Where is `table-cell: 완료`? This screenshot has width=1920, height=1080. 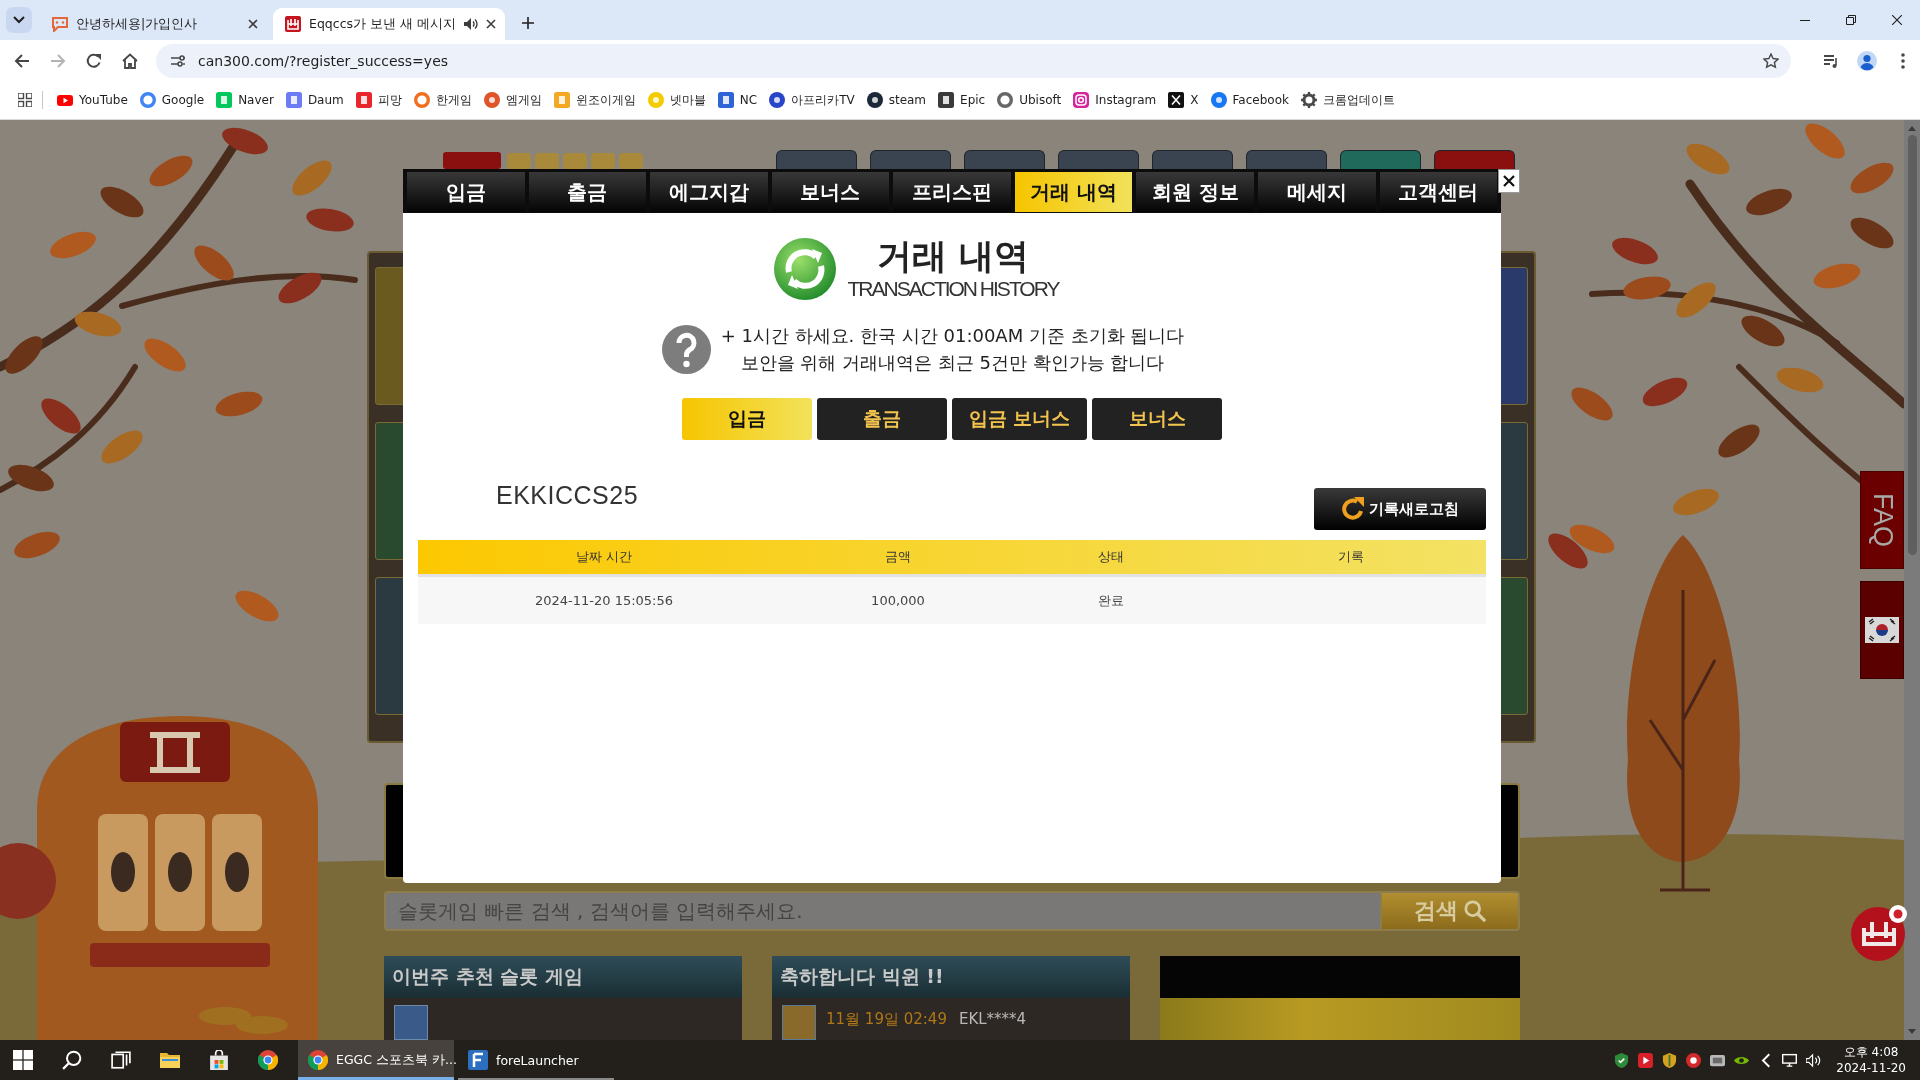 table-cell: 완료 is located at coordinates (1111, 600).